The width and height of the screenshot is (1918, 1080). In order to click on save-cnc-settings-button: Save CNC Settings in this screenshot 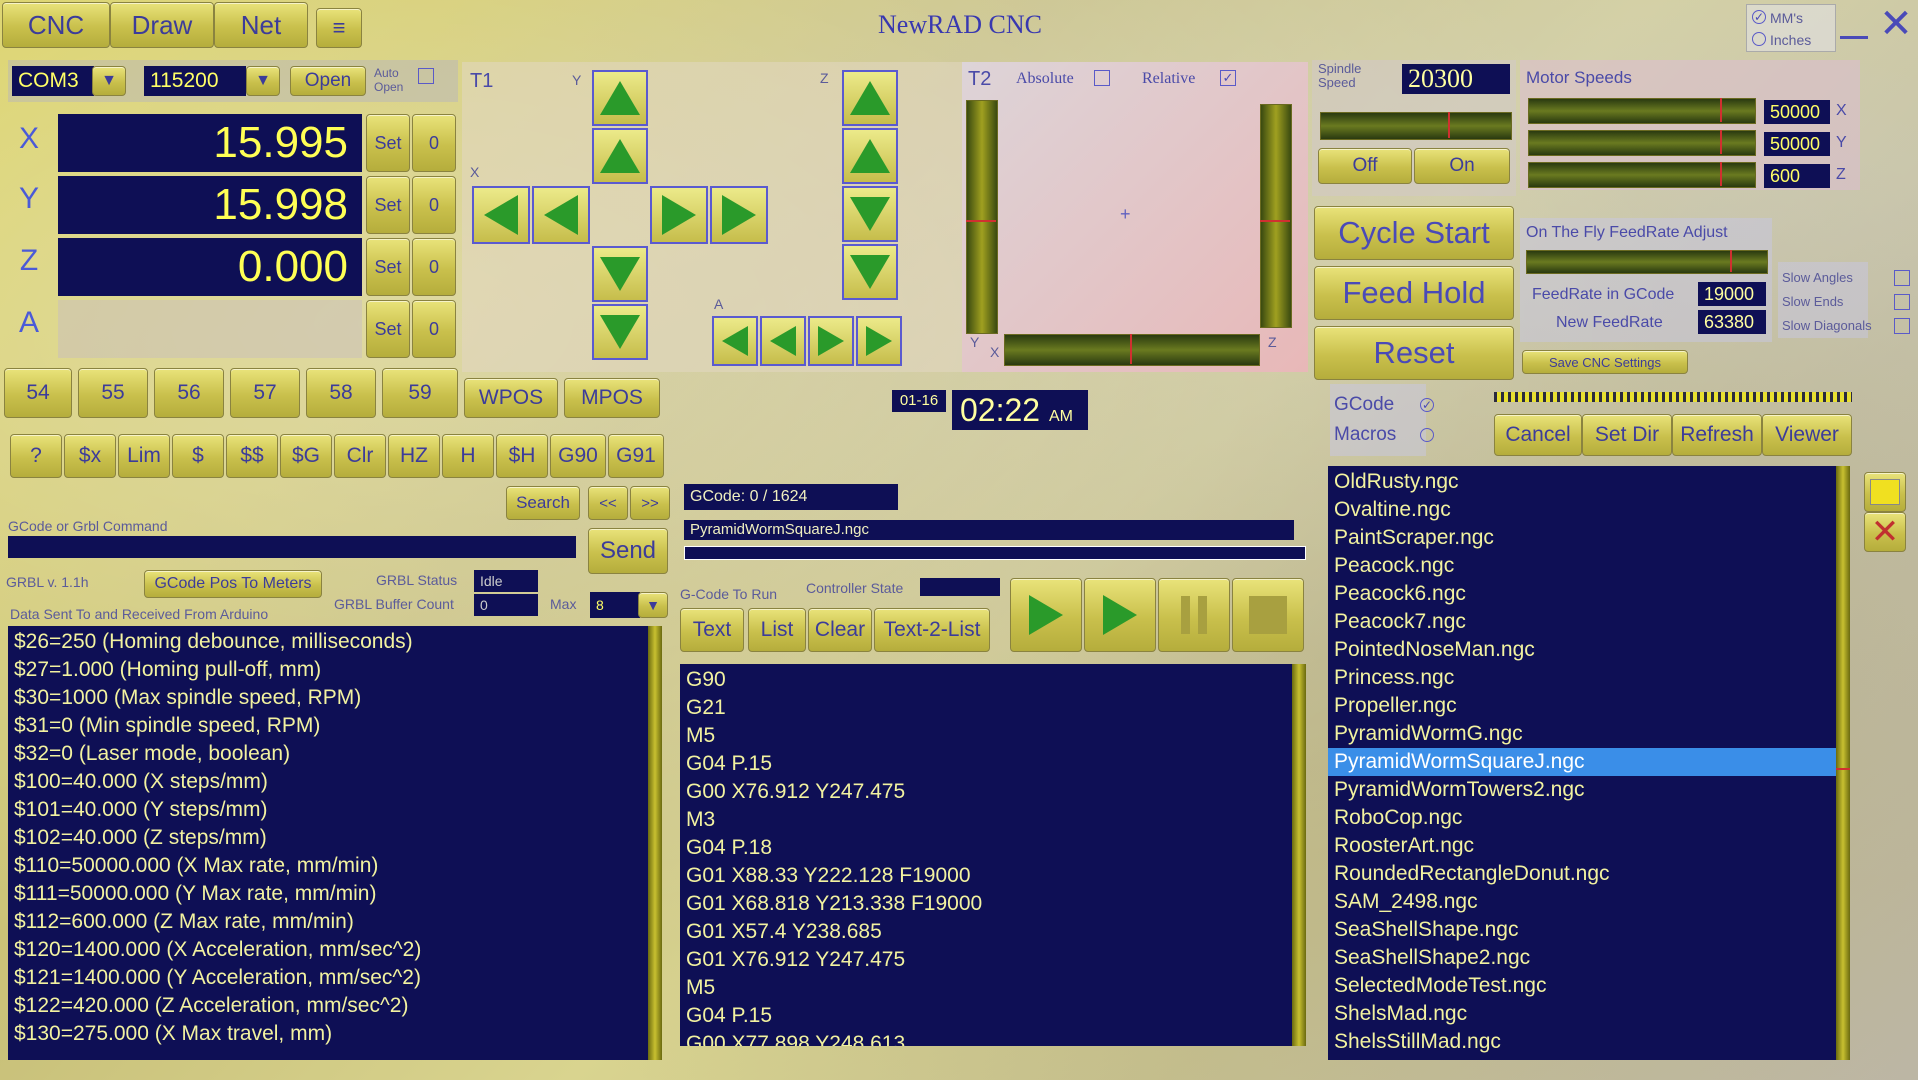, I will do `click(1605, 362)`.